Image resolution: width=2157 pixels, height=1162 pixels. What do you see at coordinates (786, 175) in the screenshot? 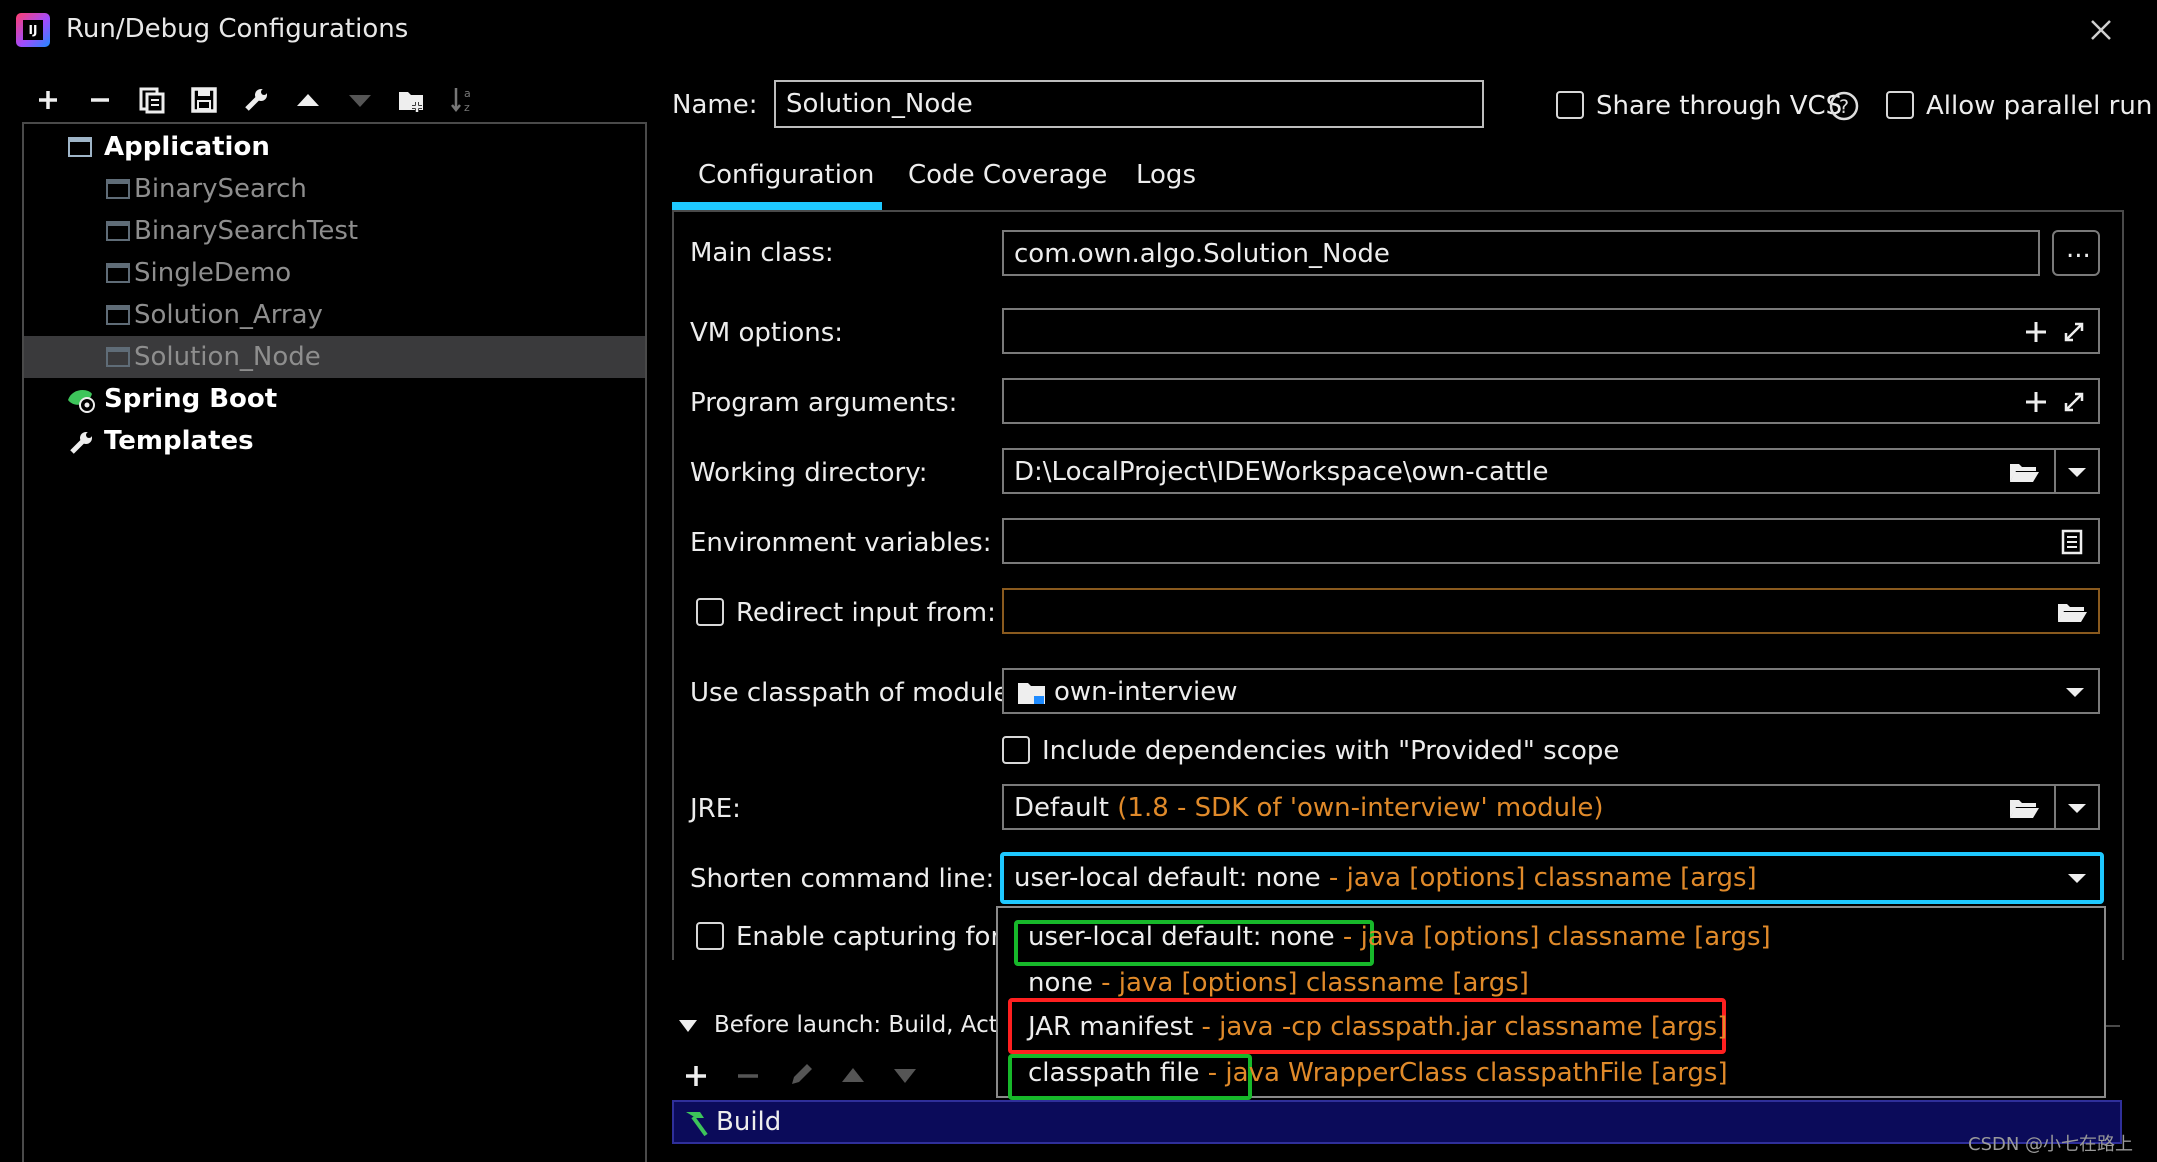
I see `tab-configuration: Configuration` at bounding box center [786, 175].